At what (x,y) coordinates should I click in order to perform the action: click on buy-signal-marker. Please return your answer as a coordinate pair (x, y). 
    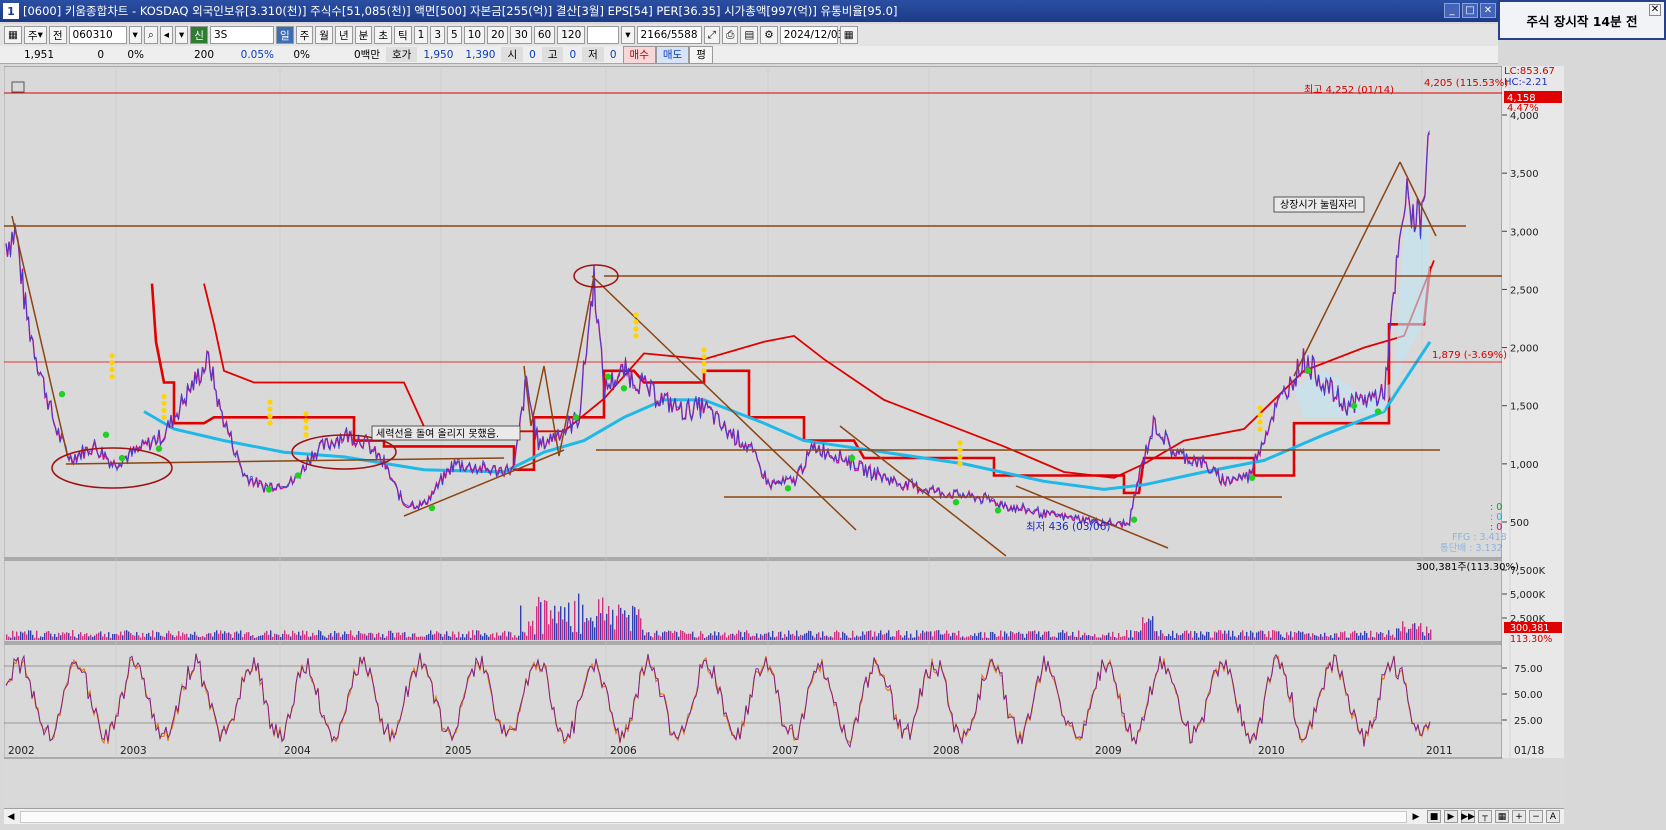
    Looking at the image, I should click on (788, 488).